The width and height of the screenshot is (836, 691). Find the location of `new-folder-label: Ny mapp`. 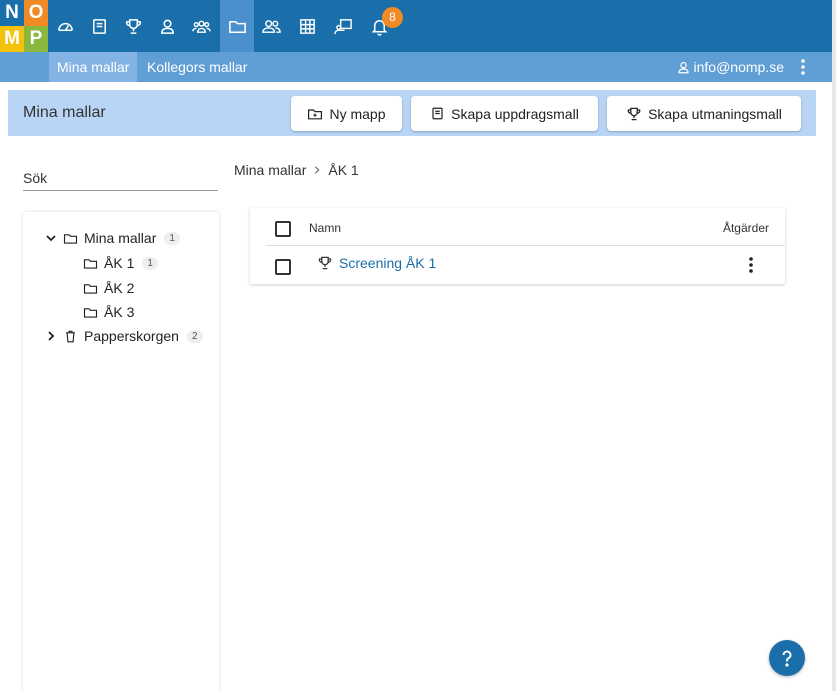

new-folder-label: Ny mapp is located at coordinates (357, 113).